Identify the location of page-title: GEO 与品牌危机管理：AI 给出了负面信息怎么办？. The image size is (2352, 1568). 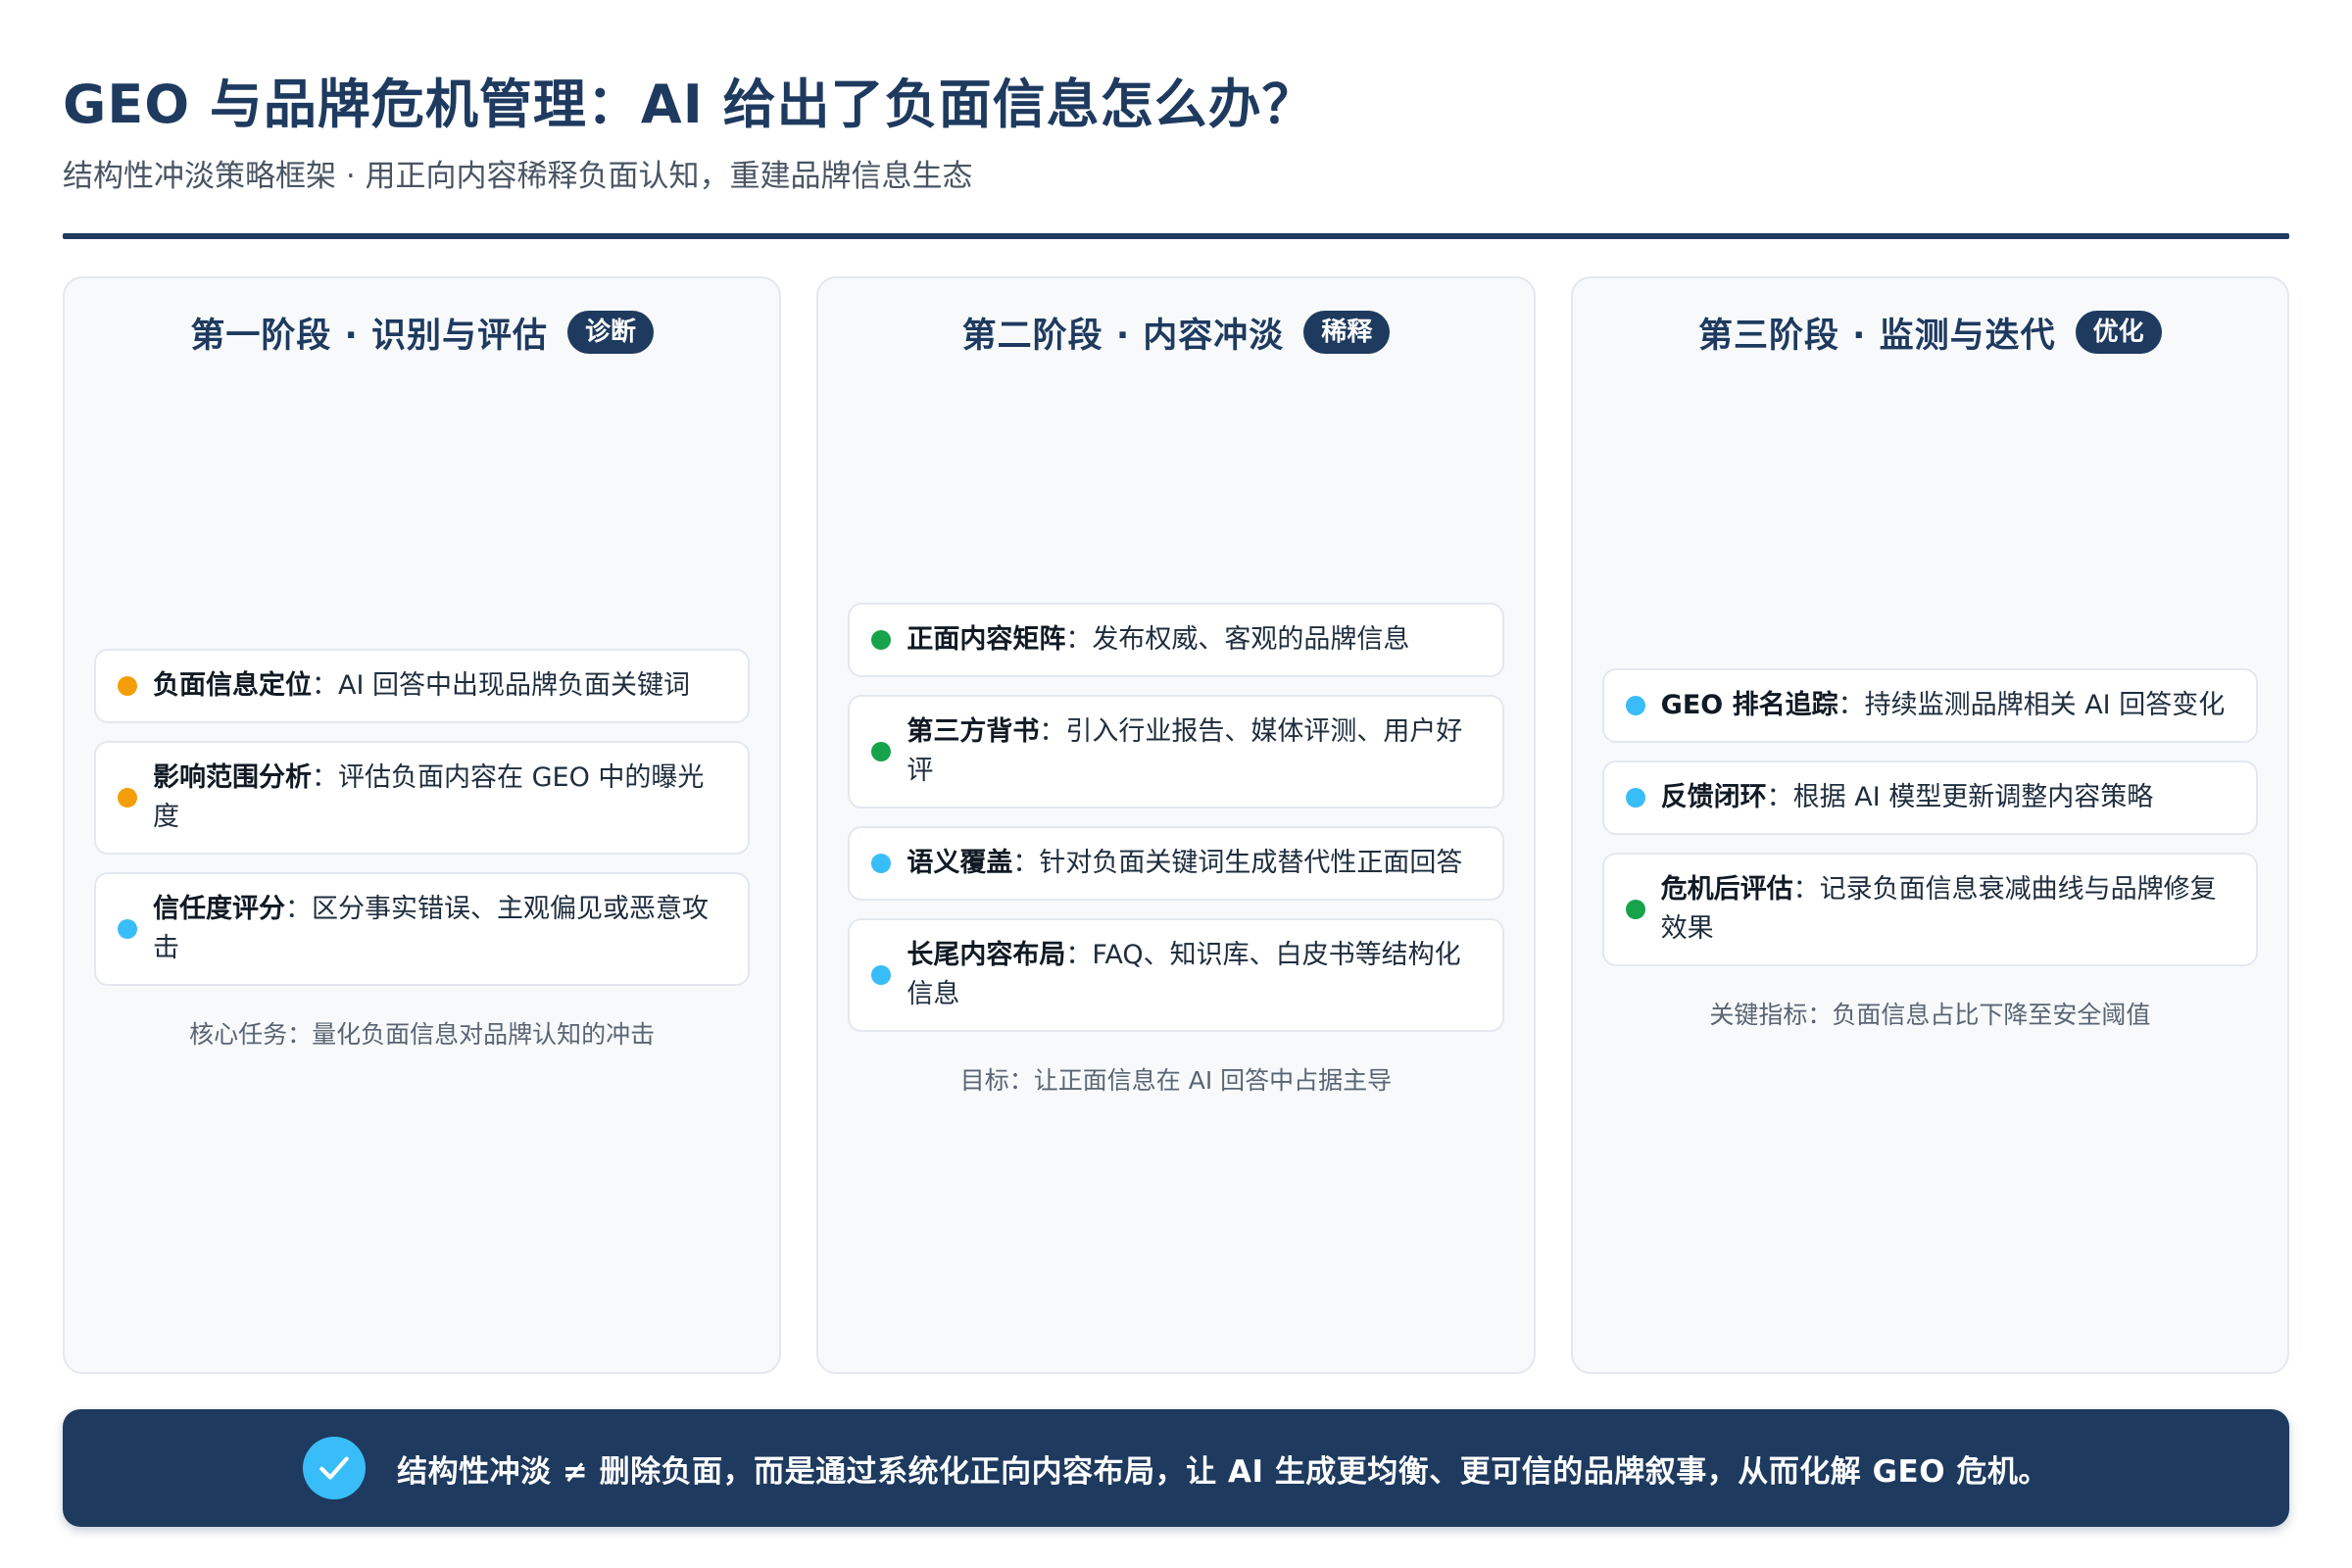
(689, 104).